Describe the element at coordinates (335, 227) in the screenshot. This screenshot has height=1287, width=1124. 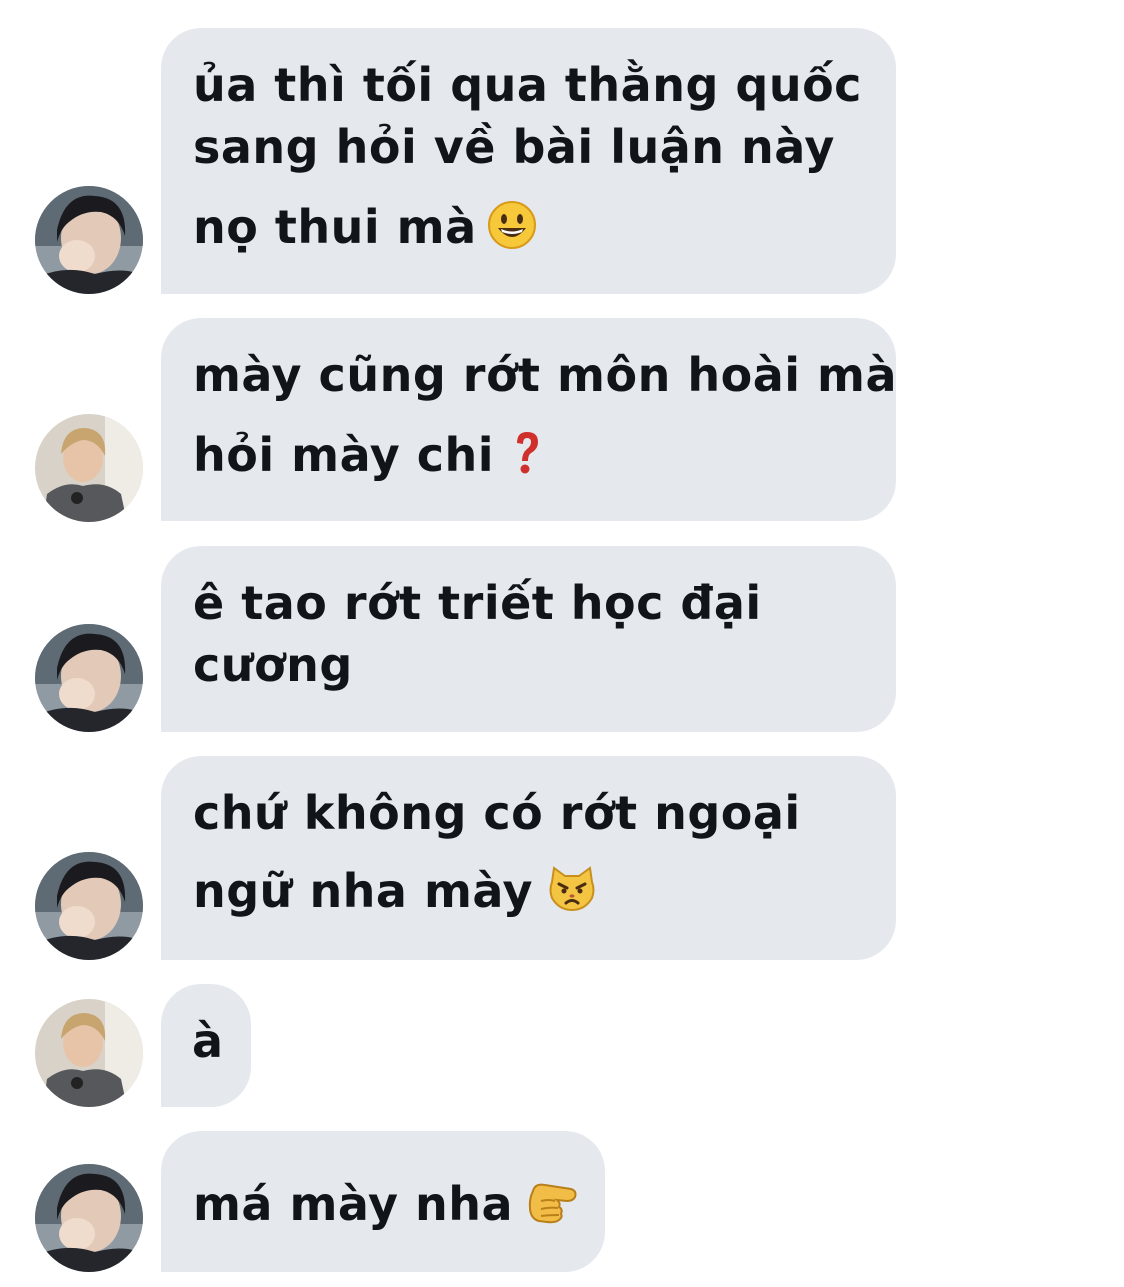
I see `message-text: nọ thui mà` at that location.